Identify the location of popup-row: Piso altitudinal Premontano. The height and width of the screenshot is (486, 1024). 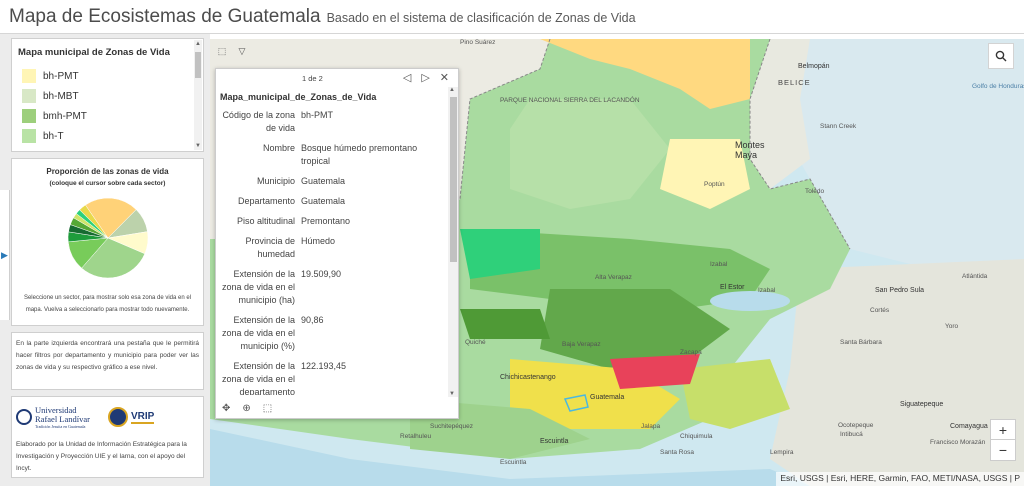
(332, 221).